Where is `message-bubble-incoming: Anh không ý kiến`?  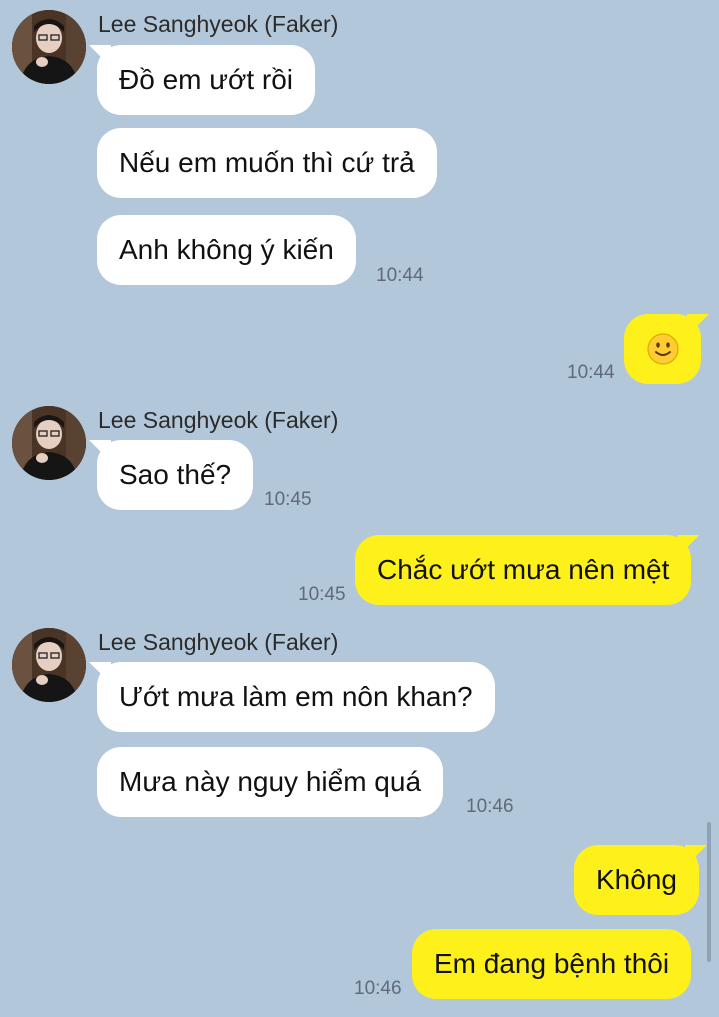 message-bubble-incoming: Anh không ý kiến is located at coordinates (226, 250).